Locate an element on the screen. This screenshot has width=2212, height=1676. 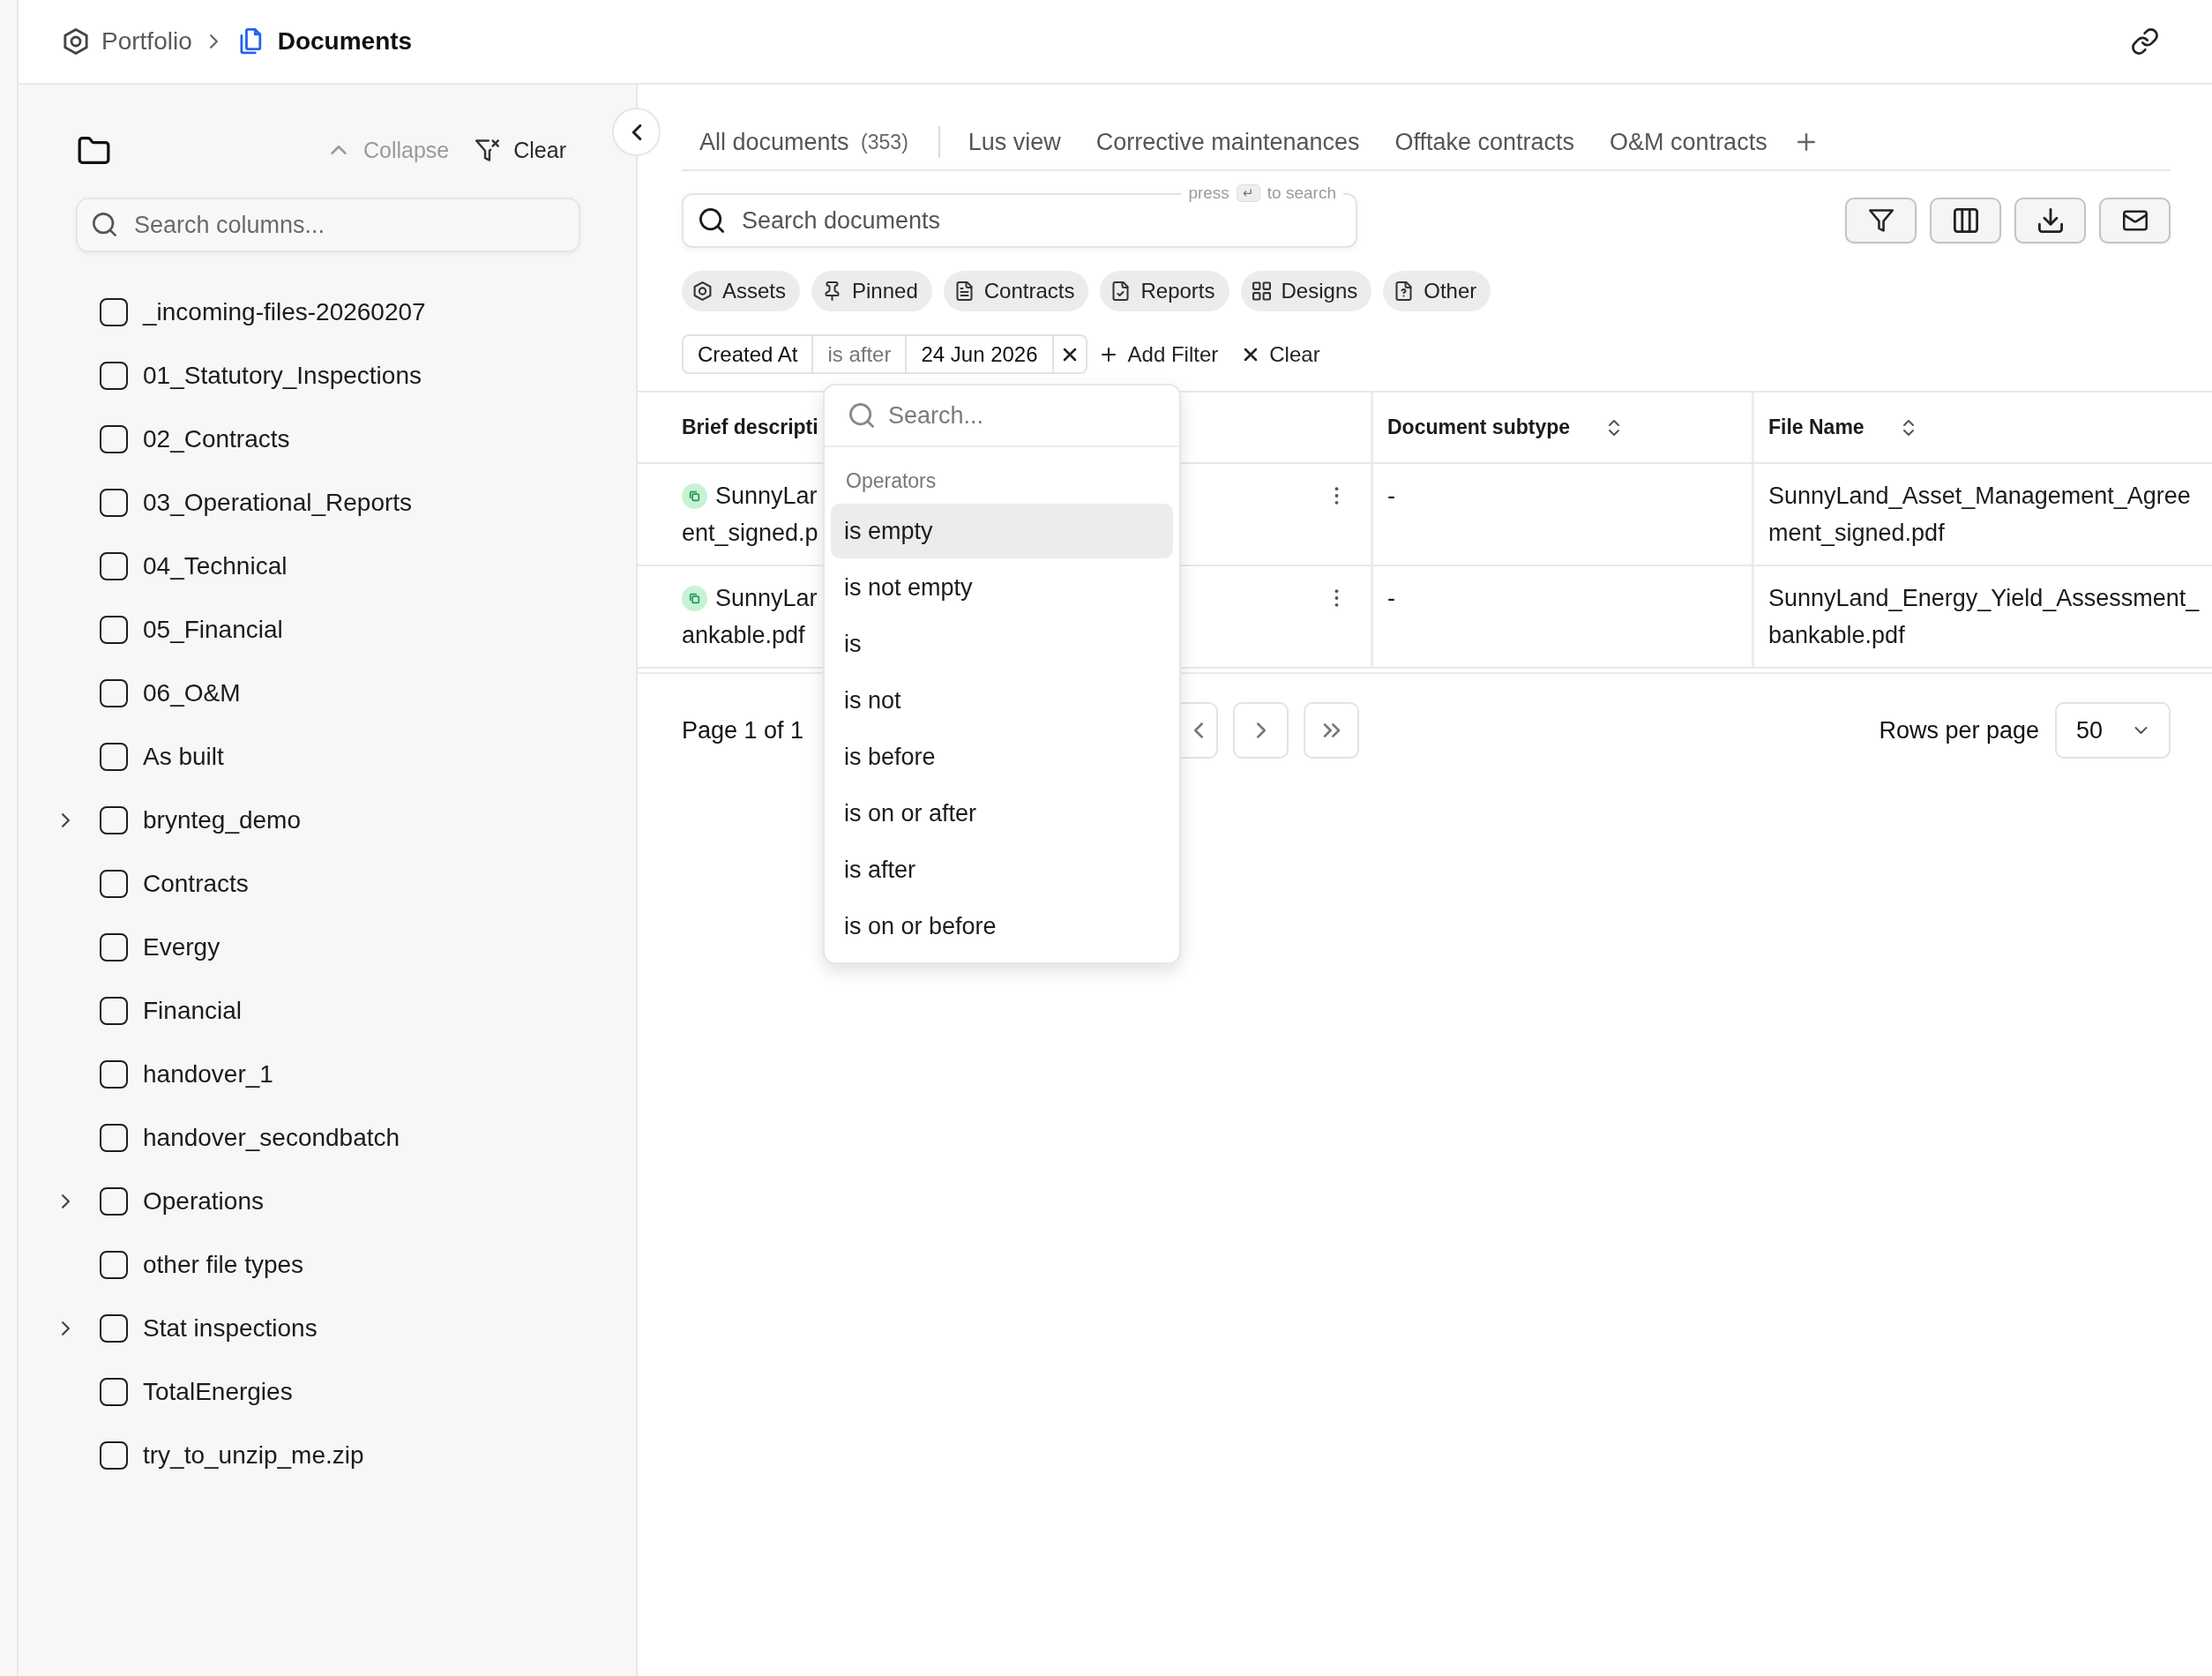
folder-label: try_to_unzip_me.zip is located at coordinates (253, 1455).